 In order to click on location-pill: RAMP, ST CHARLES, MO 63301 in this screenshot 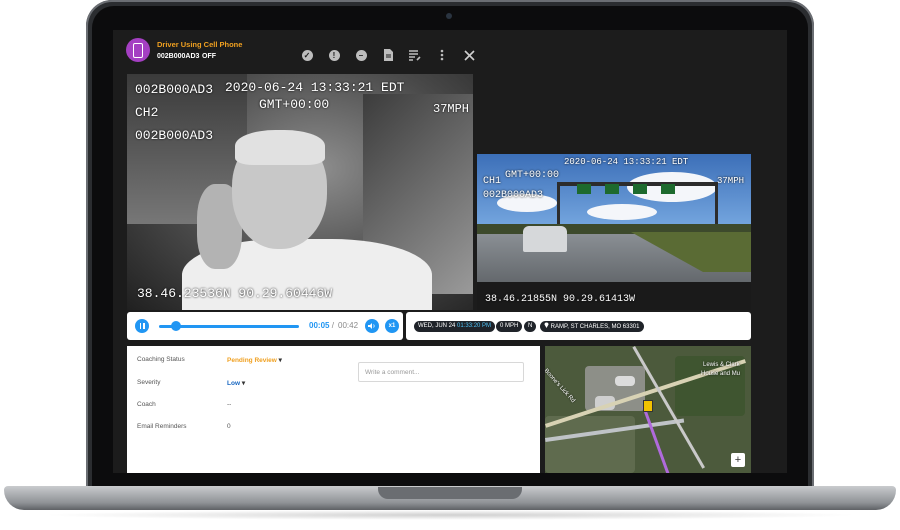, I will do `click(592, 326)`.